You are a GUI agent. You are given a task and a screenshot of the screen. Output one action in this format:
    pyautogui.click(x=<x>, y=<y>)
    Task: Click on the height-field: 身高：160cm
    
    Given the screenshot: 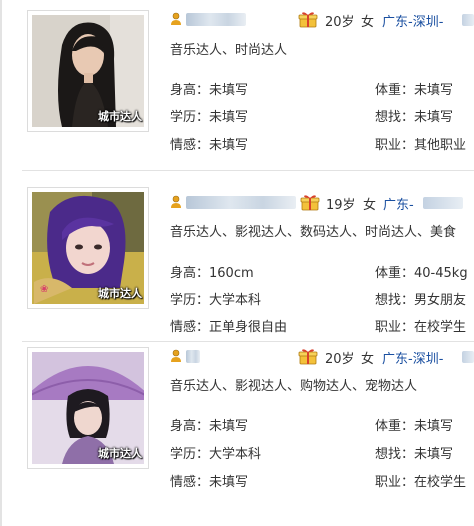 What is the action you would take?
    pyautogui.click(x=212, y=271)
    